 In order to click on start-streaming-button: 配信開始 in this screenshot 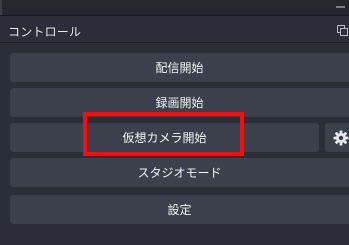, I will do `click(179, 67)`.